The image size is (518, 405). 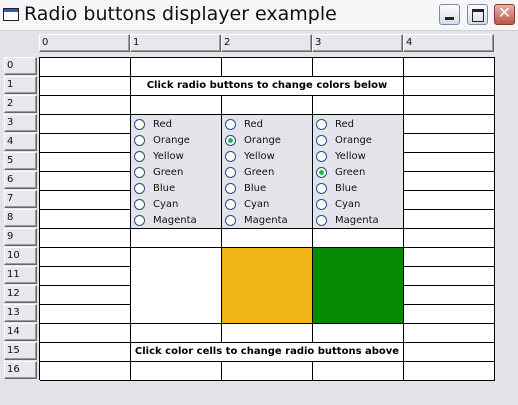 I want to click on minimize-button, so click(x=449, y=14).